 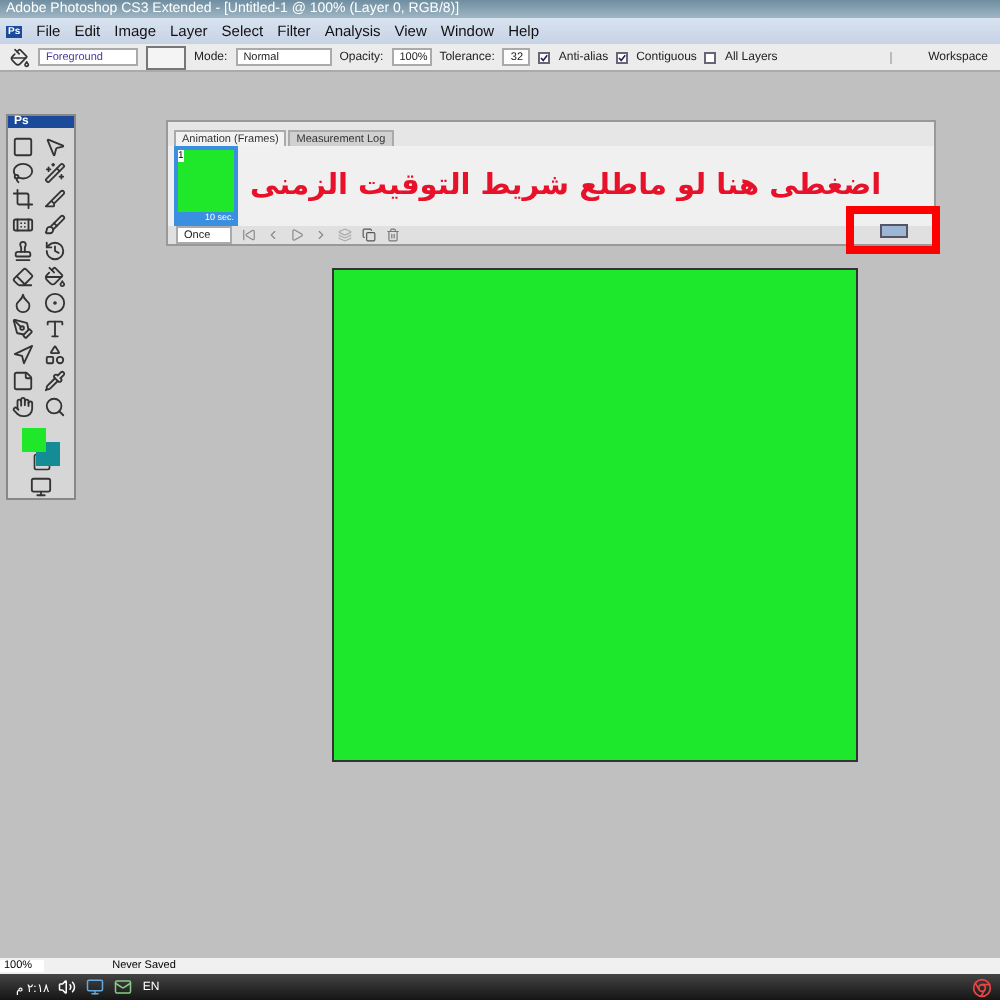 What do you see at coordinates (22, 303) in the screenshot?
I see `blur-icon` at bounding box center [22, 303].